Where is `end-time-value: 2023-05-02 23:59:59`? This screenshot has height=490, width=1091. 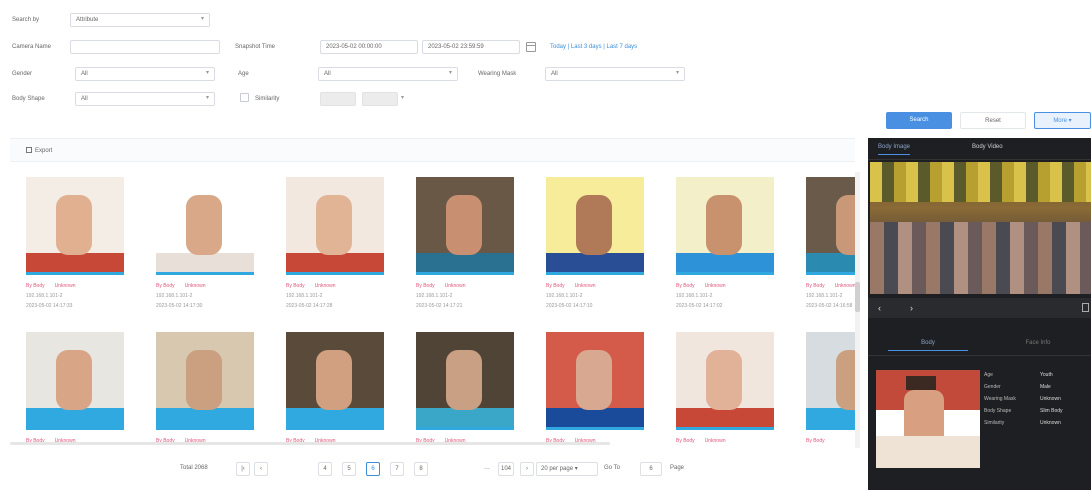
end-time-value: 2023-05-02 23:59:59 is located at coordinates (456, 47).